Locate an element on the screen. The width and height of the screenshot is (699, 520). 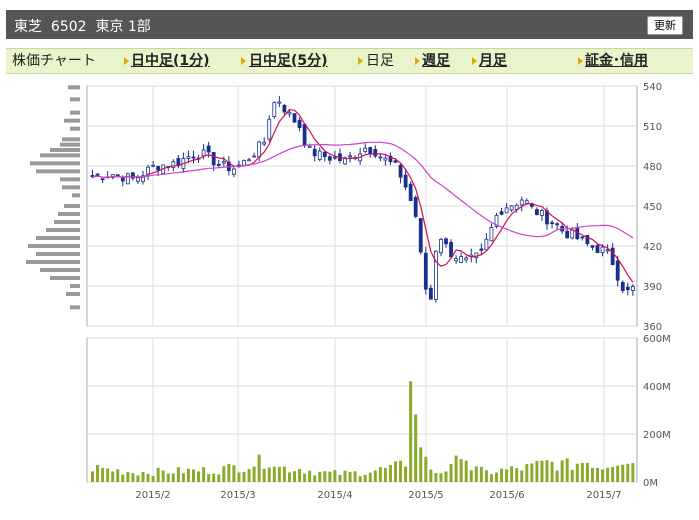
tab-monthly: 月足 is located at coordinates (493, 61).